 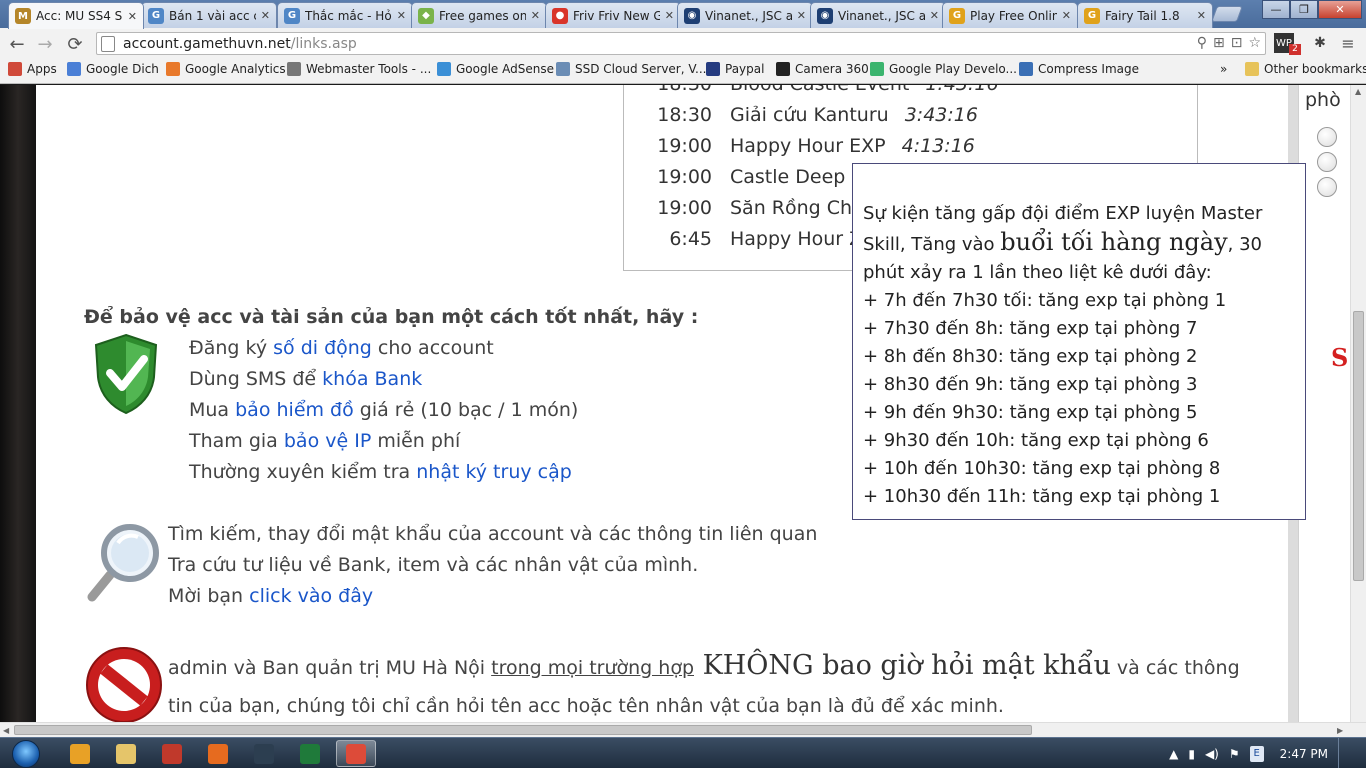 I want to click on tab-favicon-icon: G, so click(x=156, y=15).